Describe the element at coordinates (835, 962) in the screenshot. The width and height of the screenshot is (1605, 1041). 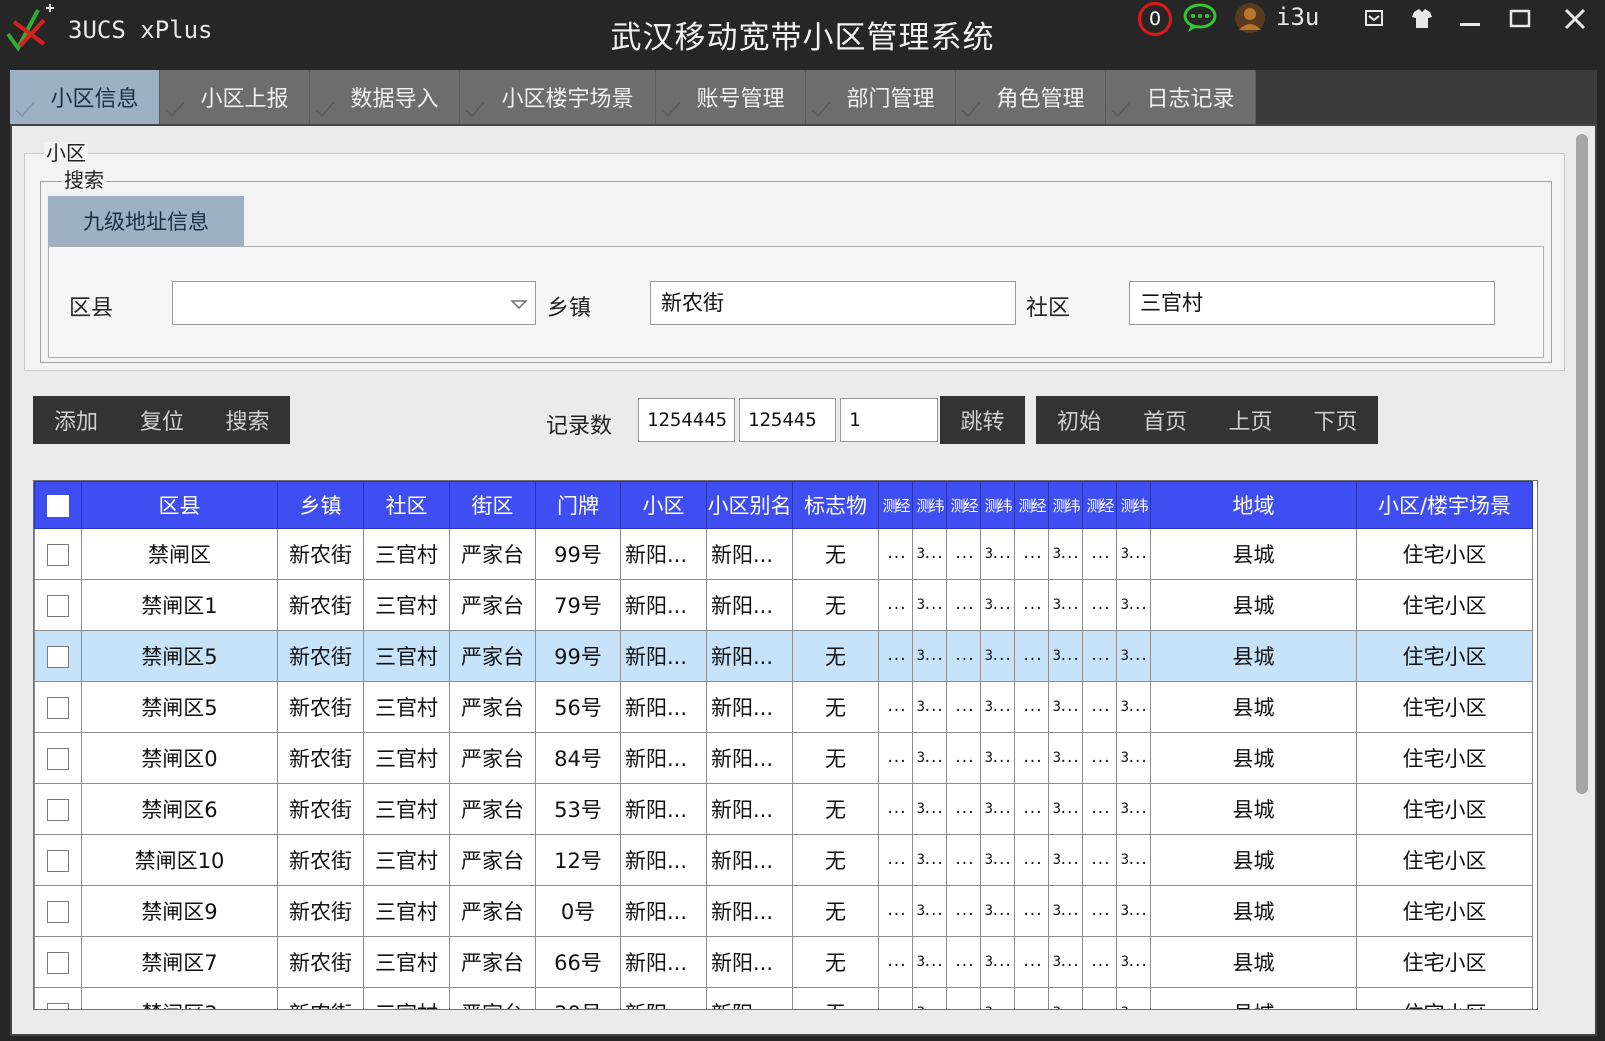
I see `cell-landmark: 无` at that location.